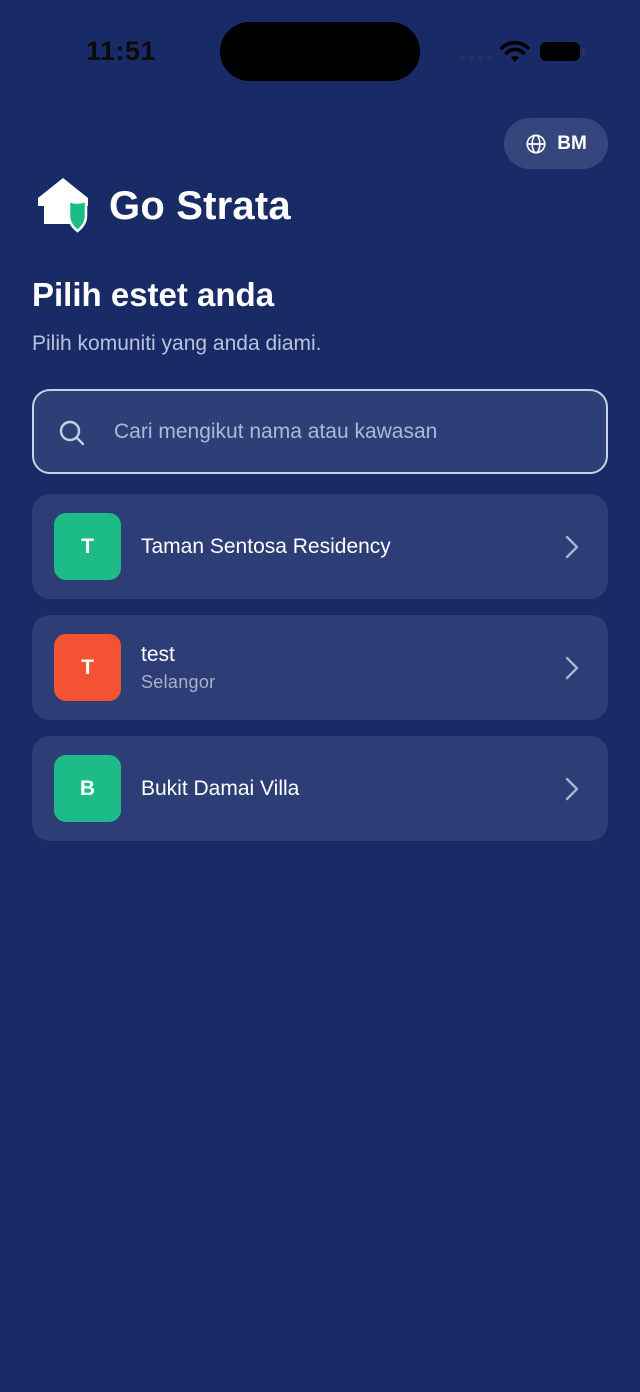  Describe the element at coordinates (63, 205) in the screenshot. I see `house-shield-logo` at that location.